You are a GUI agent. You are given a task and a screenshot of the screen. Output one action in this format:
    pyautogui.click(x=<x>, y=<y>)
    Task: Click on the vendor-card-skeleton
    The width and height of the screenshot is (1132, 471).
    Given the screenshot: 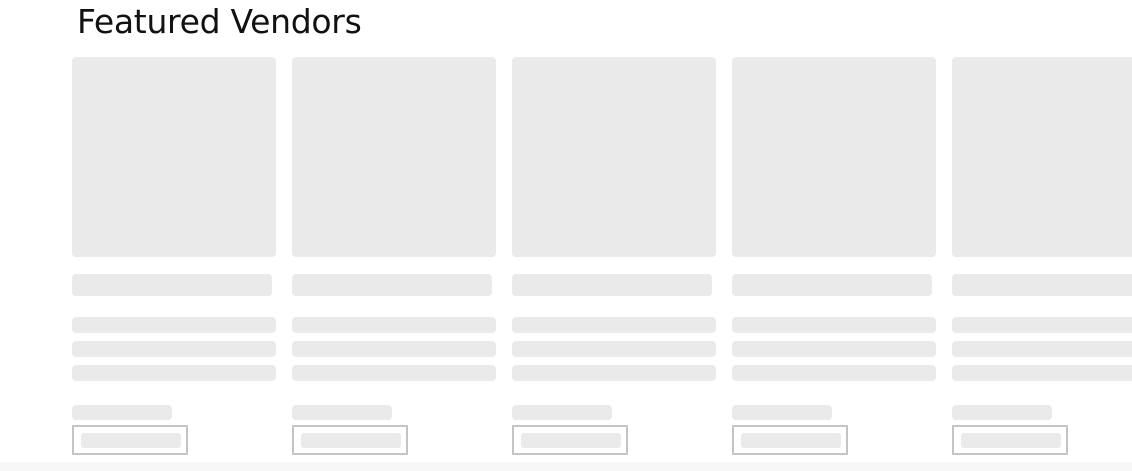 What is the action you would take?
    pyautogui.click(x=1042, y=264)
    